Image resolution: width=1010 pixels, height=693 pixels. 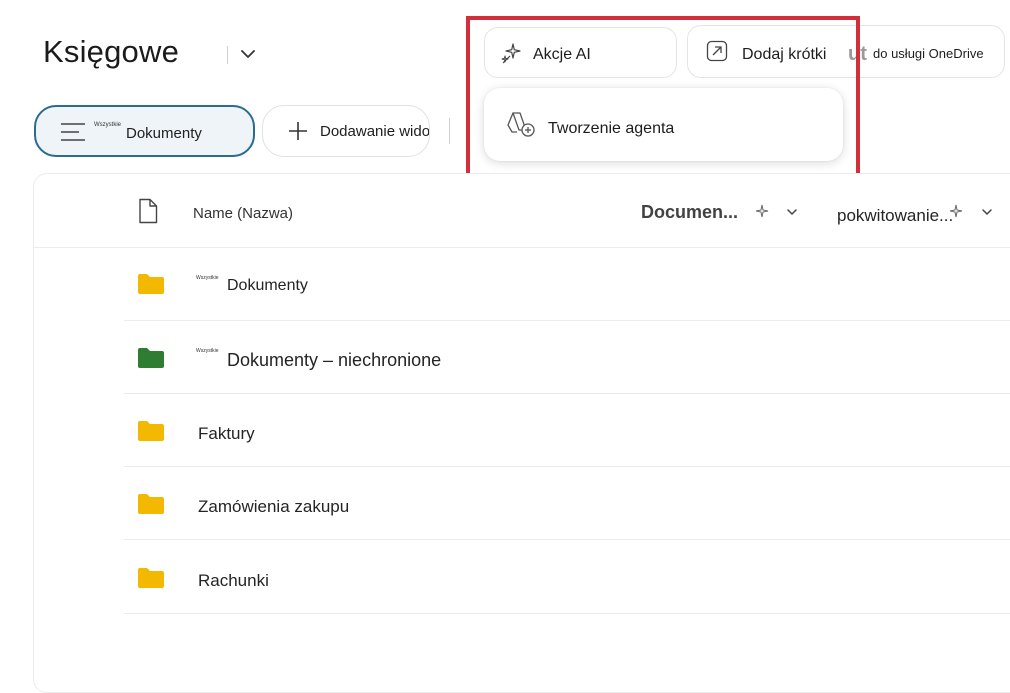 I want to click on title-divider, so click(x=227, y=55).